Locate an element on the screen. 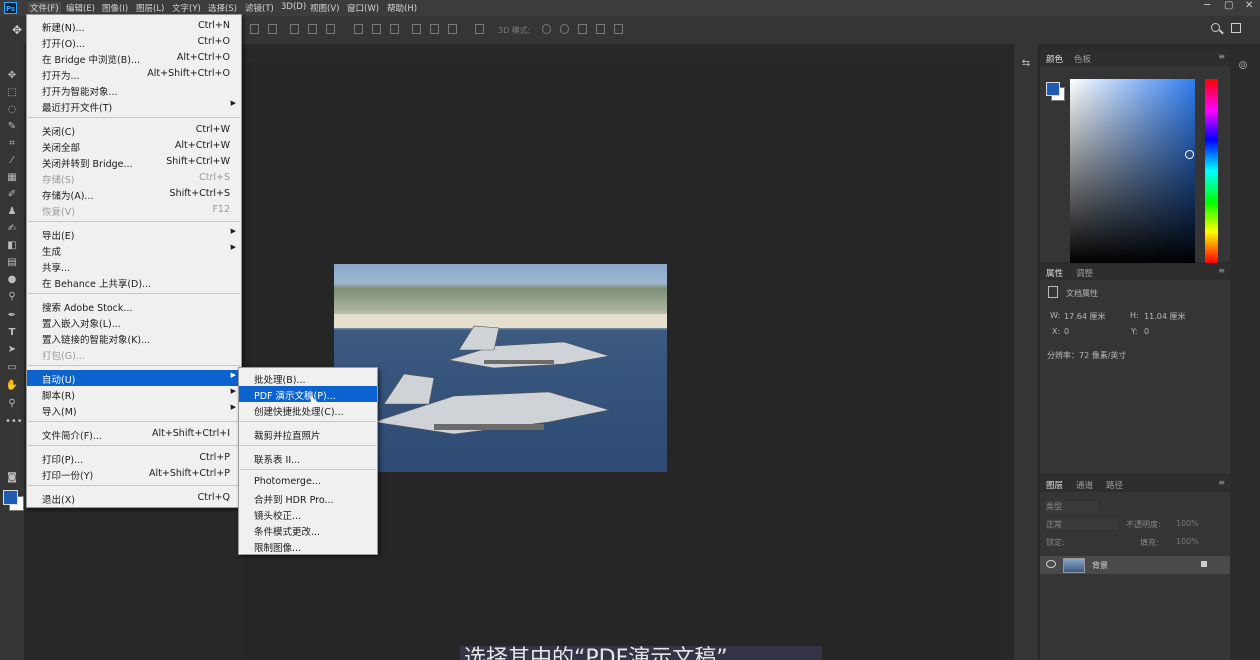 This screenshot has width=1260, height=660. y-value: 0 is located at coordinates (1146, 331).